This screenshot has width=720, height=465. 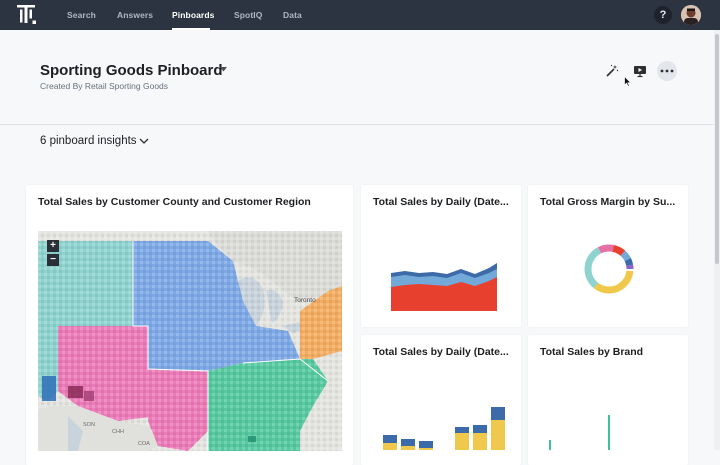 What do you see at coordinates (104, 86) in the screenshot?
I see `page-subtitle: Created By Retail Sporting Goods` at bounding box center [104, 86].